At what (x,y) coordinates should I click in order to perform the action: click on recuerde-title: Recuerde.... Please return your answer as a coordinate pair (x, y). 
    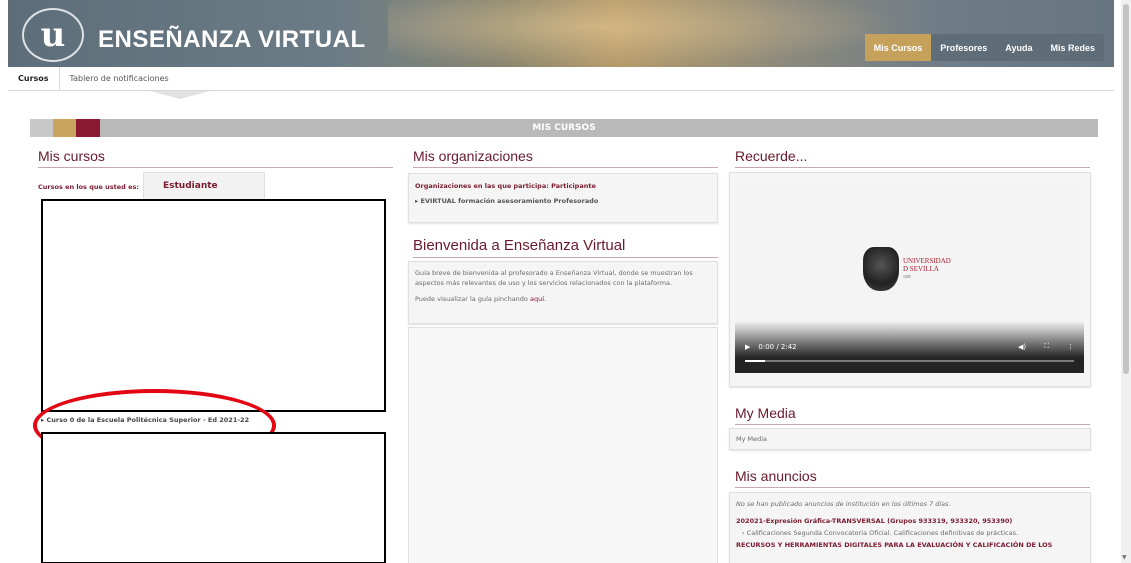
    Looking at the image, I should click on (912, 158).